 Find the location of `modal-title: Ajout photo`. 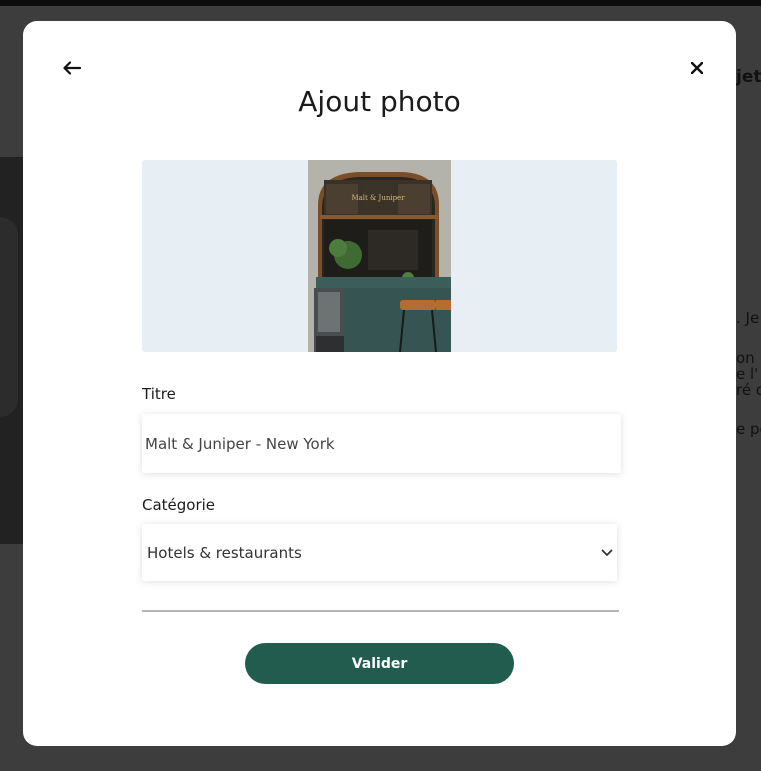

modal-title: Ajout photo is located at coordinates (379, 101).